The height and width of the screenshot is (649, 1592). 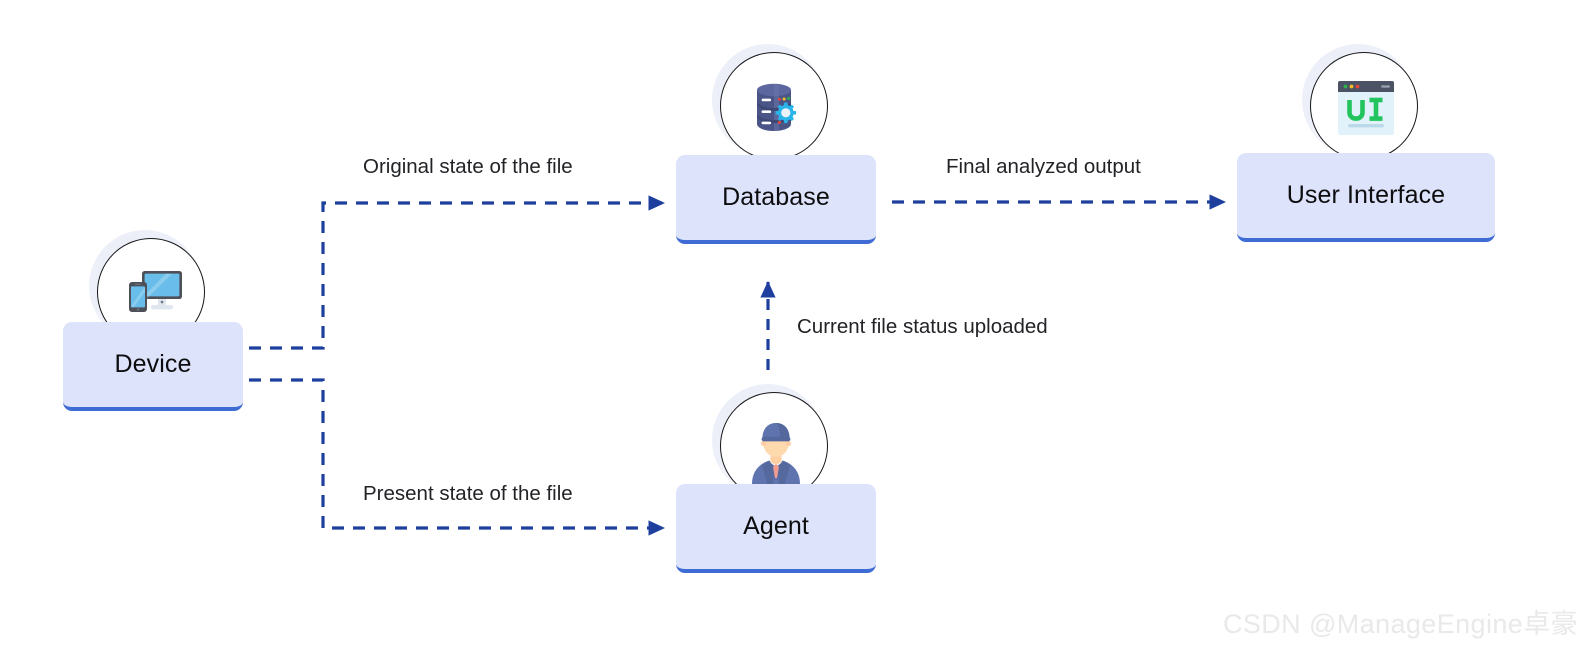 I want to click on edge-label-current-file-status: Current file status uploaded, so click(x=922, y=326).